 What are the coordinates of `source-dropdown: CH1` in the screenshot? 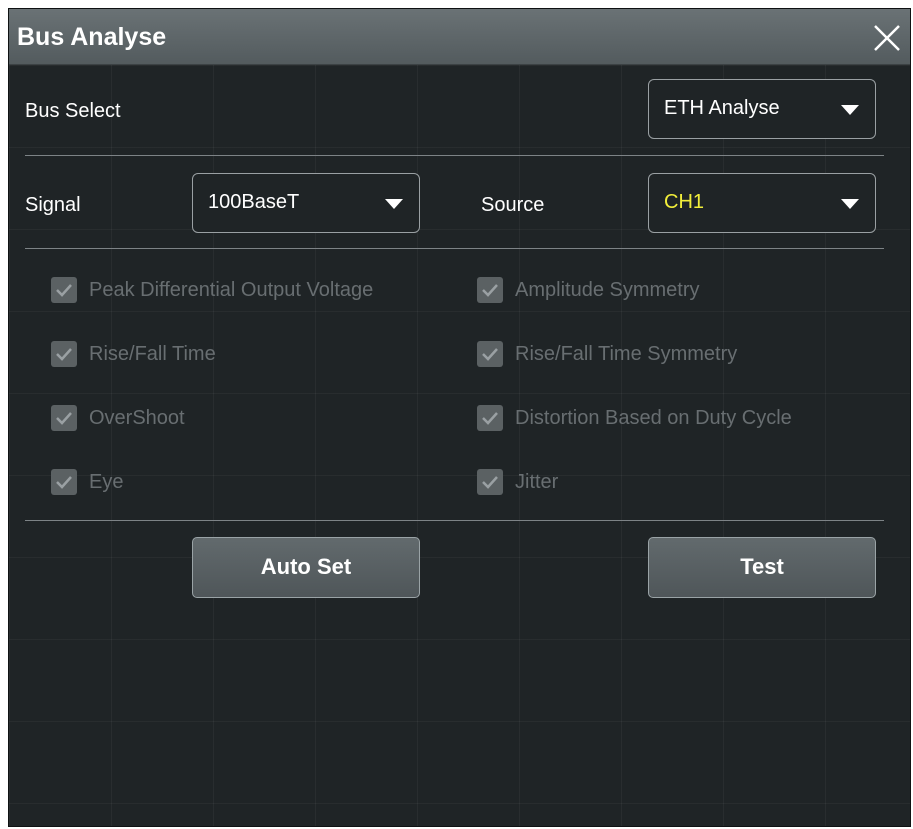 It's located at (762, 203).